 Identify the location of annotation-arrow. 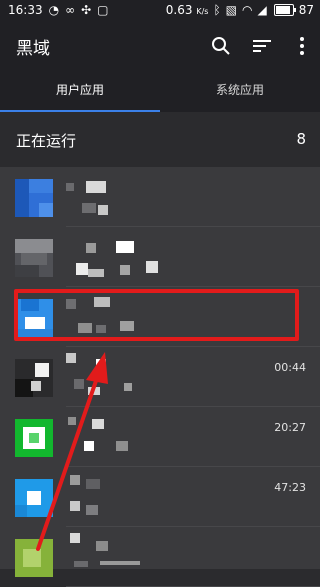
(72, 451).